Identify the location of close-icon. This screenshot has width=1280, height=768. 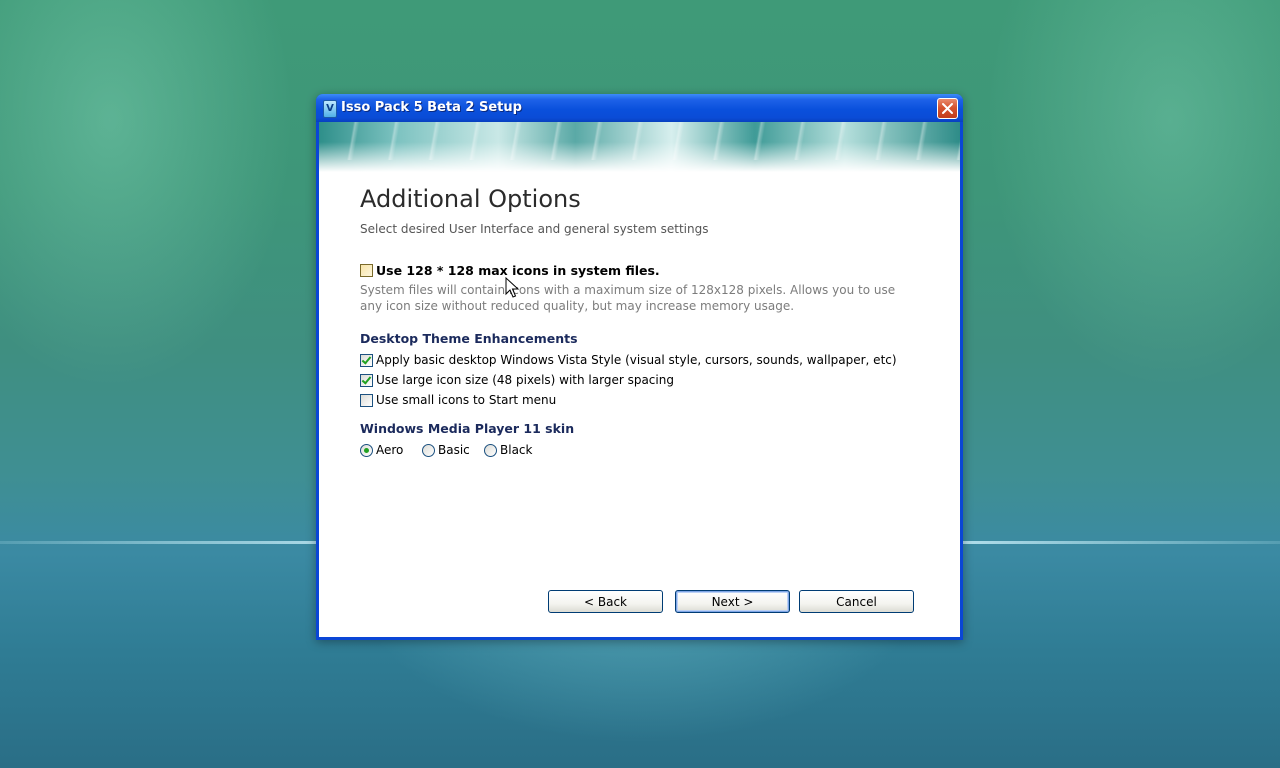
(947, 108).